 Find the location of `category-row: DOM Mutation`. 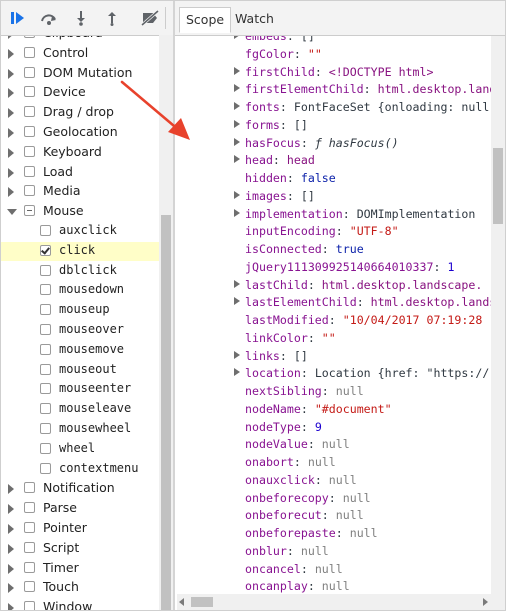

category-row: DOM Mutation is located at coordinates (80, 73).